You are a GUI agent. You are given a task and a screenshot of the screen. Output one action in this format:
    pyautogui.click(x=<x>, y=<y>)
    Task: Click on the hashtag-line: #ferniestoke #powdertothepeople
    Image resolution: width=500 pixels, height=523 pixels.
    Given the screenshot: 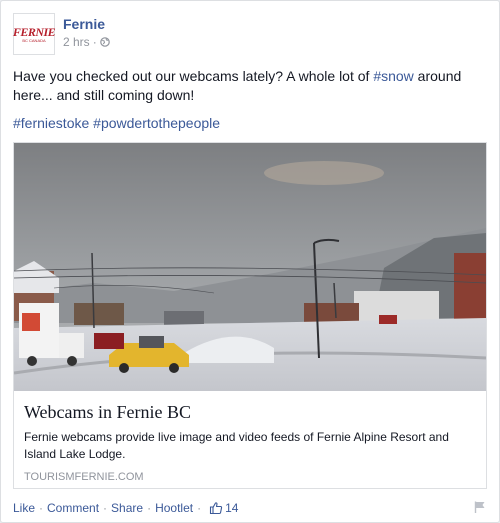 What is the action you would take?
    pyautogui.click(x=116, y=123)
    